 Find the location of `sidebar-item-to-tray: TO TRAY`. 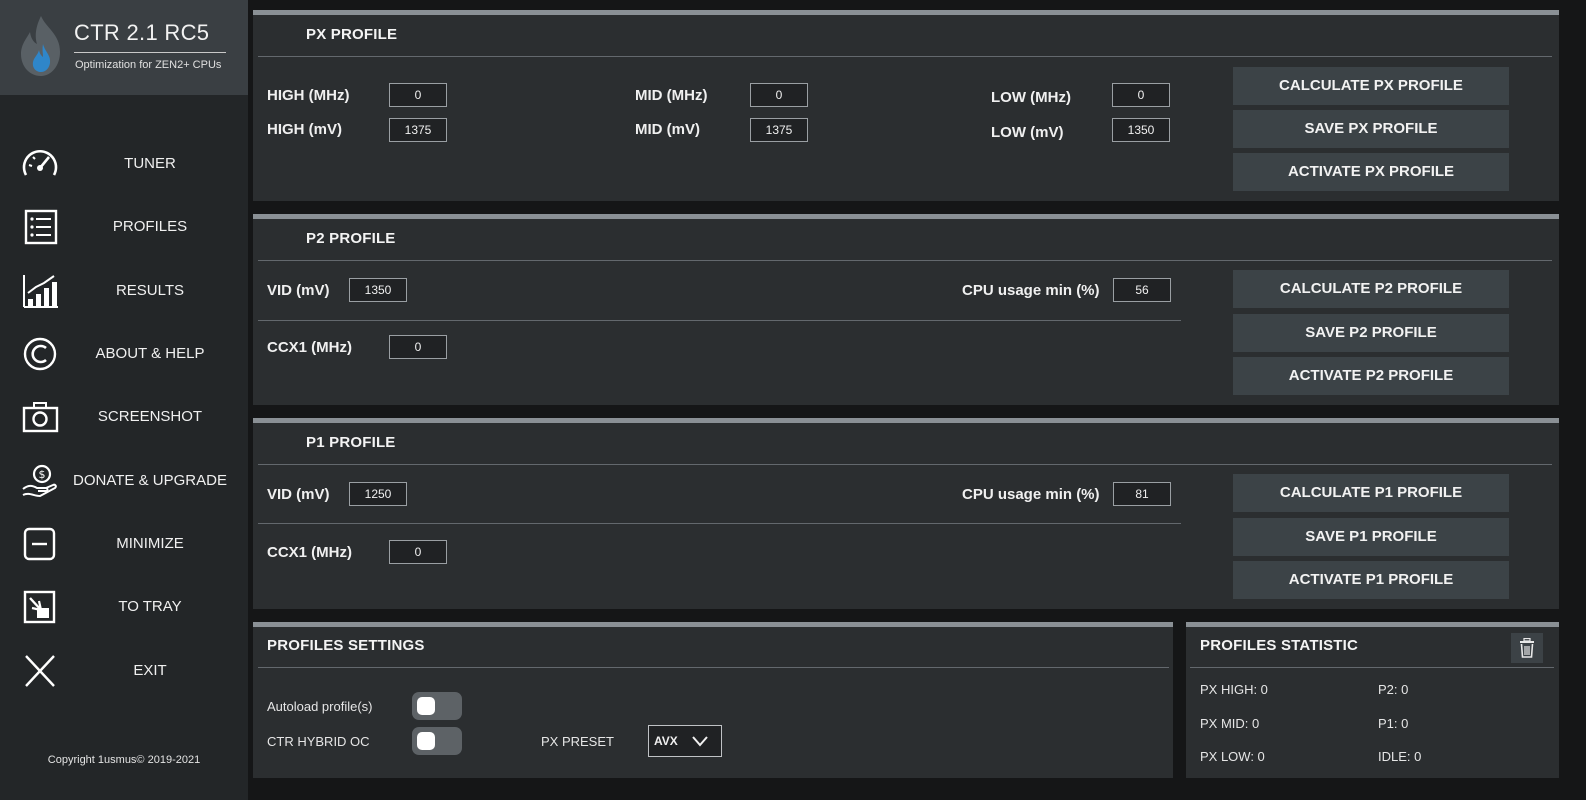

sidebar-item-to-tray: TO TRAY is located at coordinates (124, 607).